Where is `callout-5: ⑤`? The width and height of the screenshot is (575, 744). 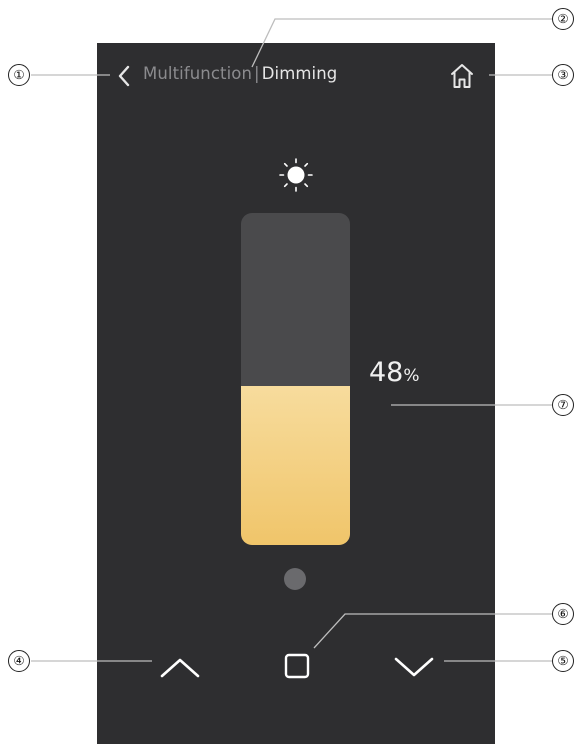 callout-5: ⑤ is located at coordinates (563, 661).